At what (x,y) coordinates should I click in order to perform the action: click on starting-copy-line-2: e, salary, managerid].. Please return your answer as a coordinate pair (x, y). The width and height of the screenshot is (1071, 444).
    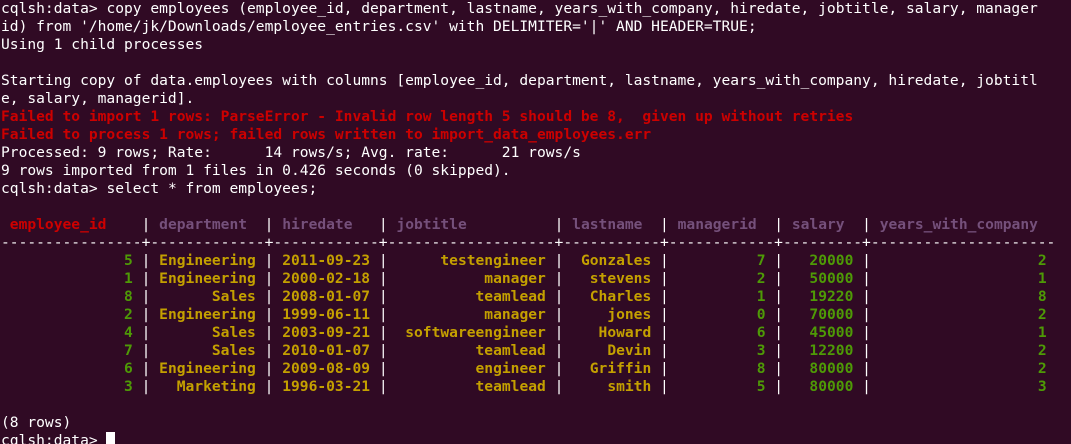
    Looking at the image, I should click on (98, 98).